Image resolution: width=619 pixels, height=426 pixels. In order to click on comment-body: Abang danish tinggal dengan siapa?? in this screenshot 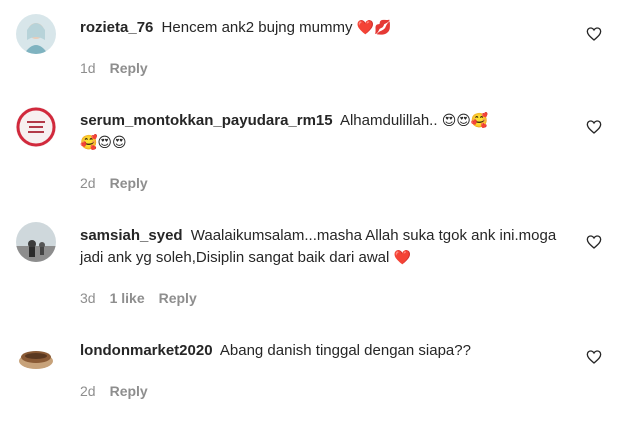, I will do `click(345, 350)`.